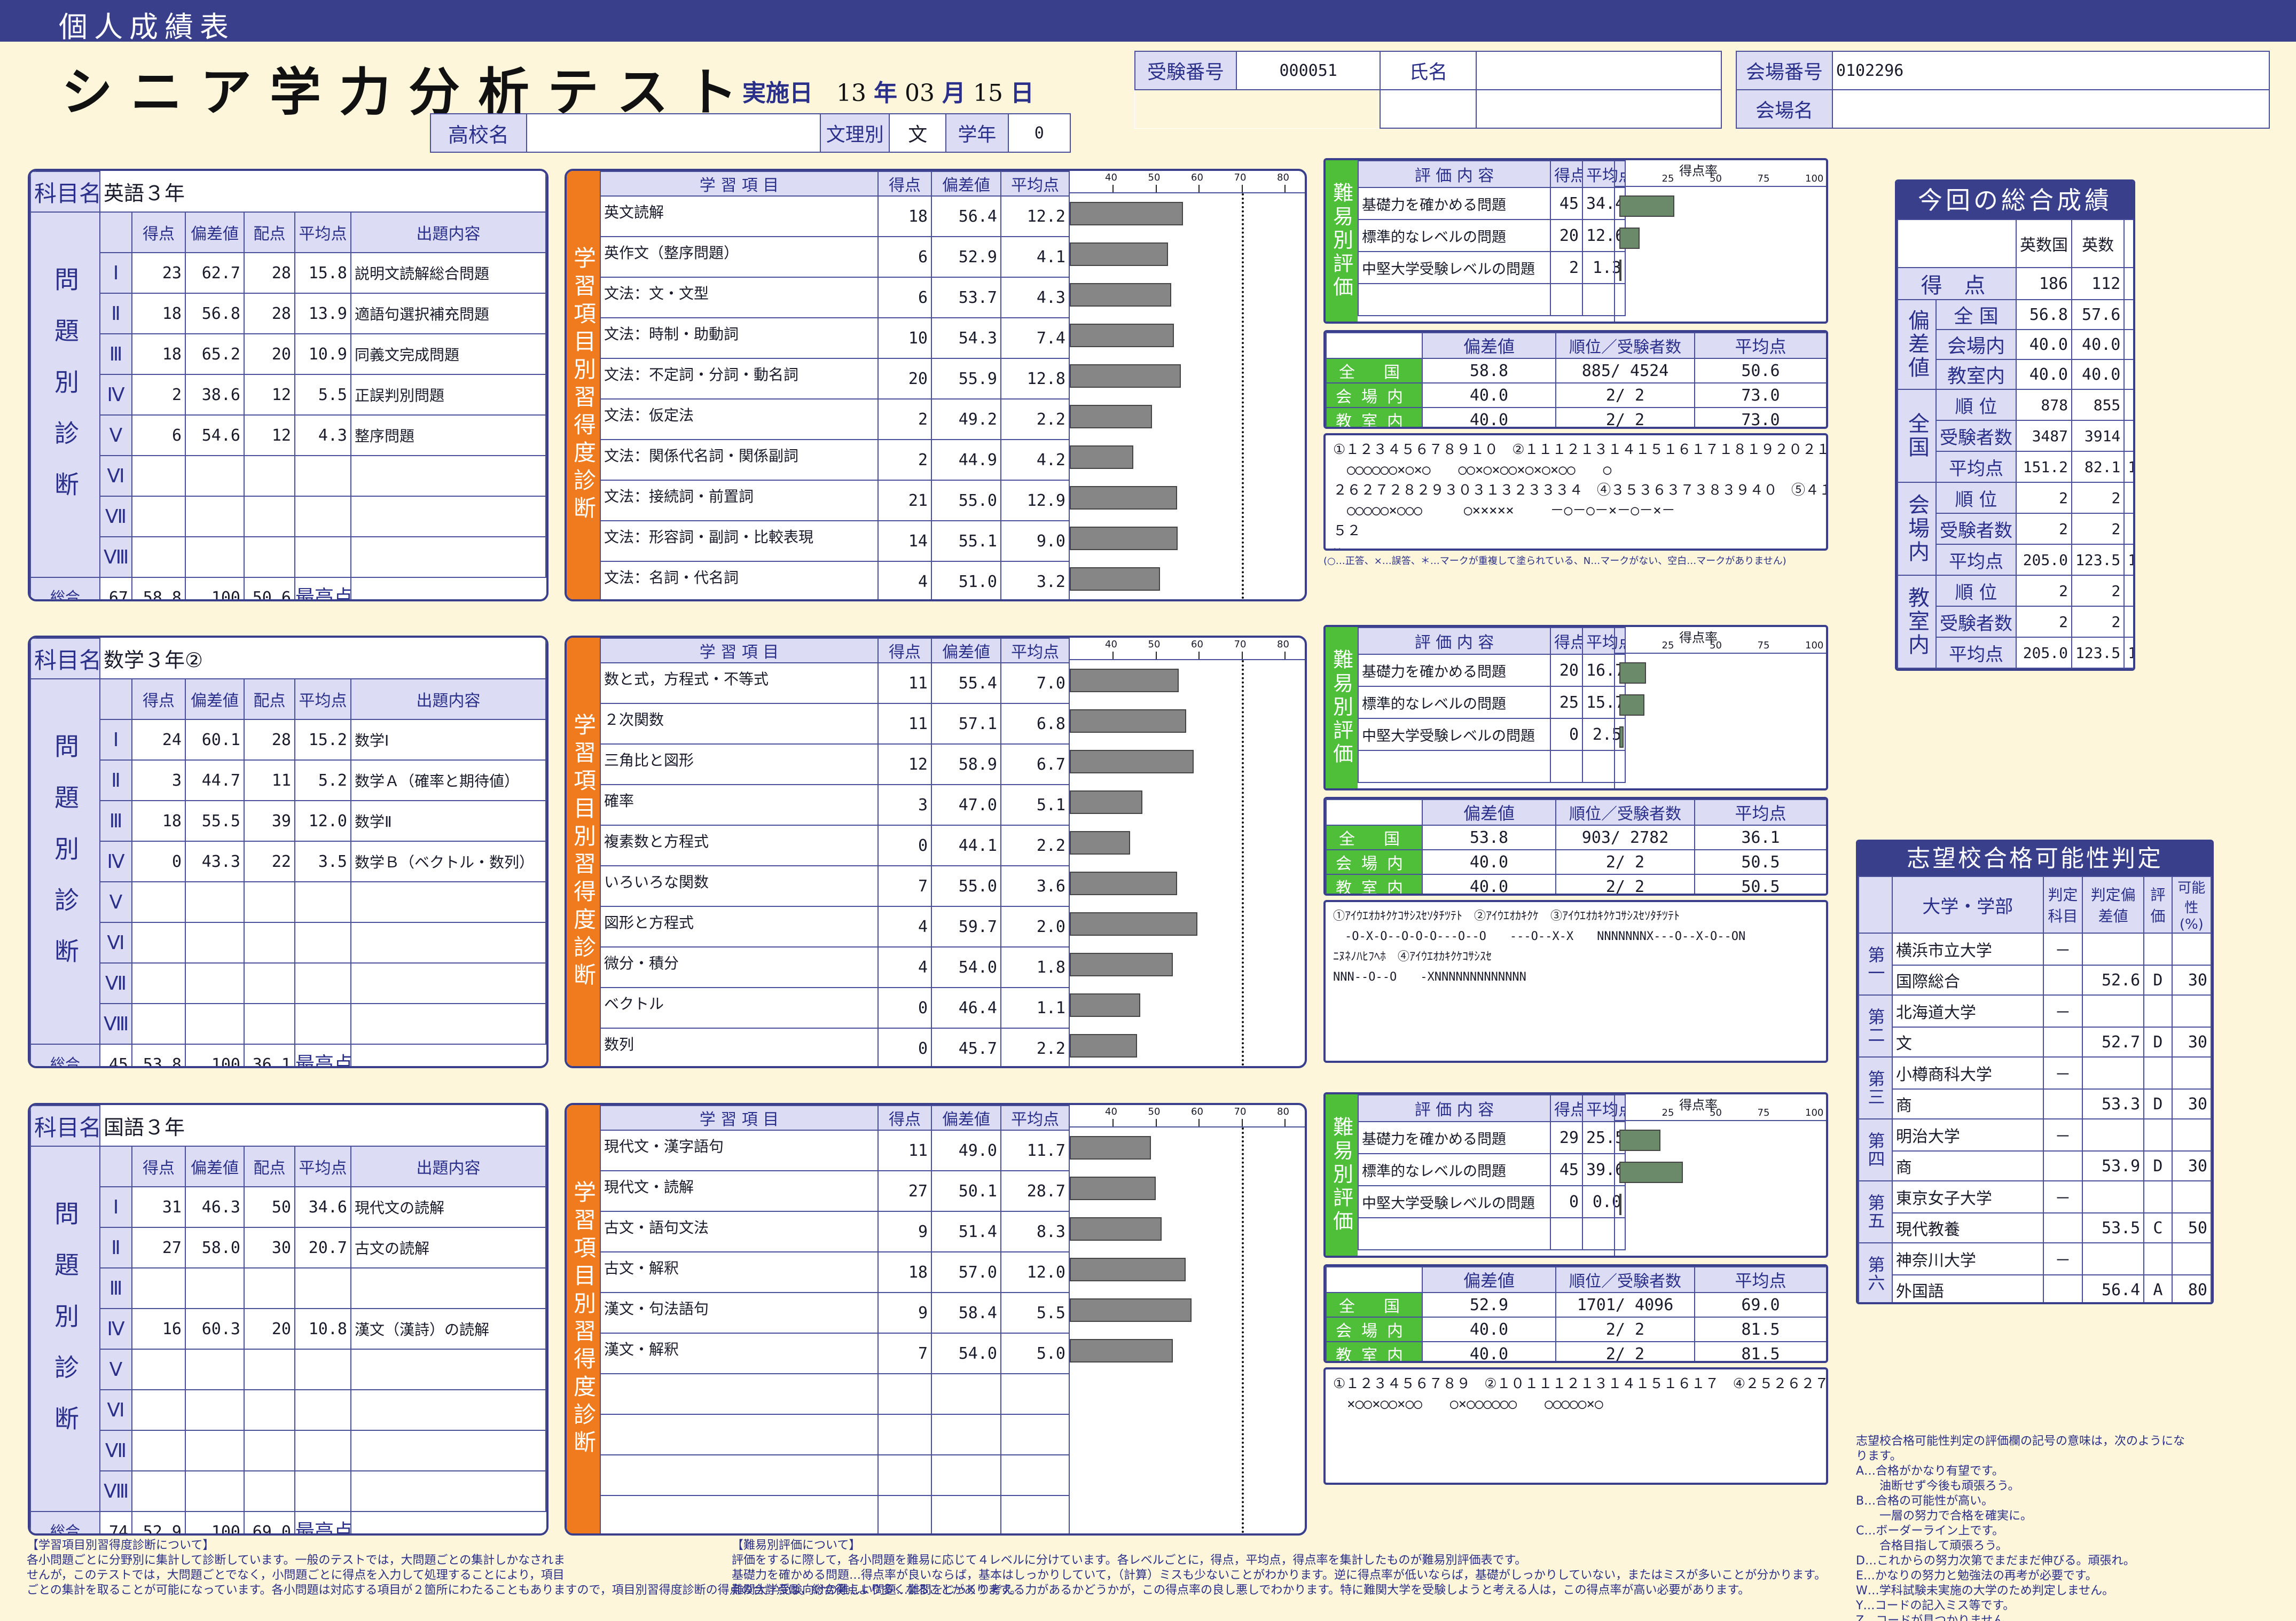  I want to click on english-item-8-name: 文法：接続詞・前置詞, so click(739, 500).